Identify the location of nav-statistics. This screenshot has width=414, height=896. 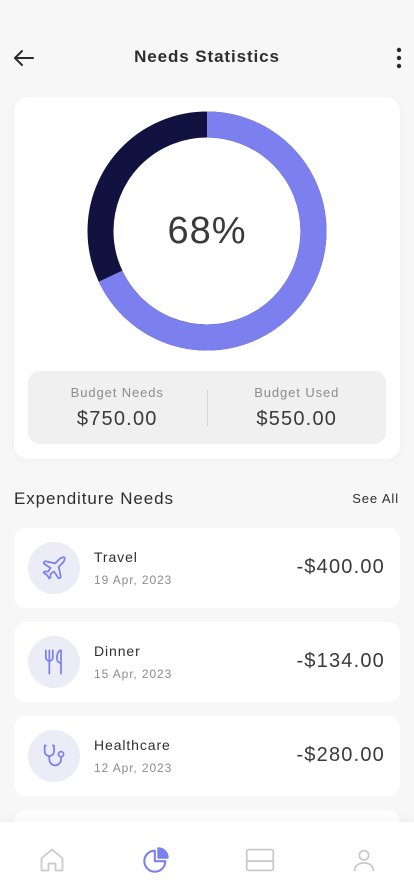
(156, 860).